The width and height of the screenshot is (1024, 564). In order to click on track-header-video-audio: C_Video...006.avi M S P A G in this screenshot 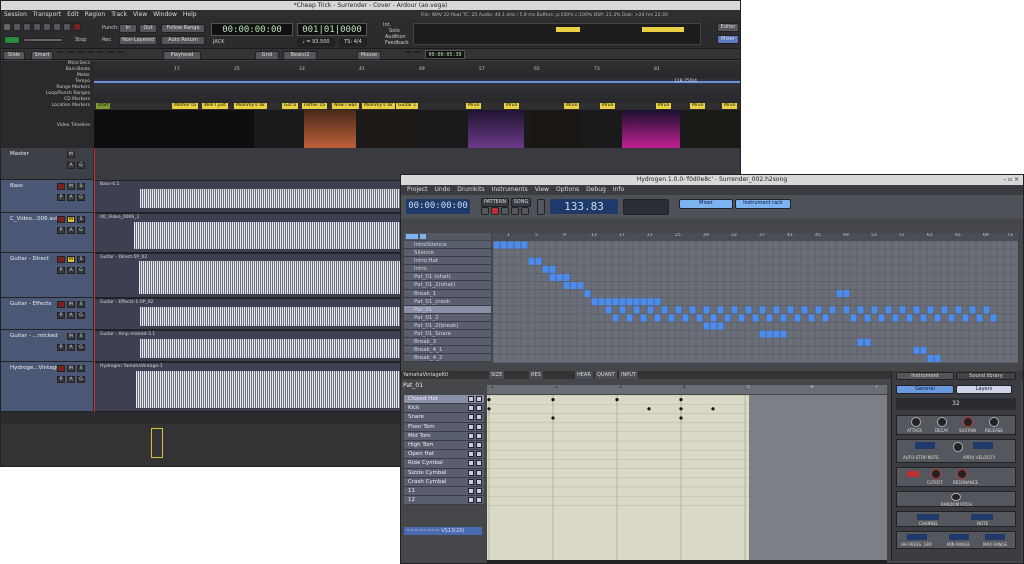, I will do `click(47, 233)`.